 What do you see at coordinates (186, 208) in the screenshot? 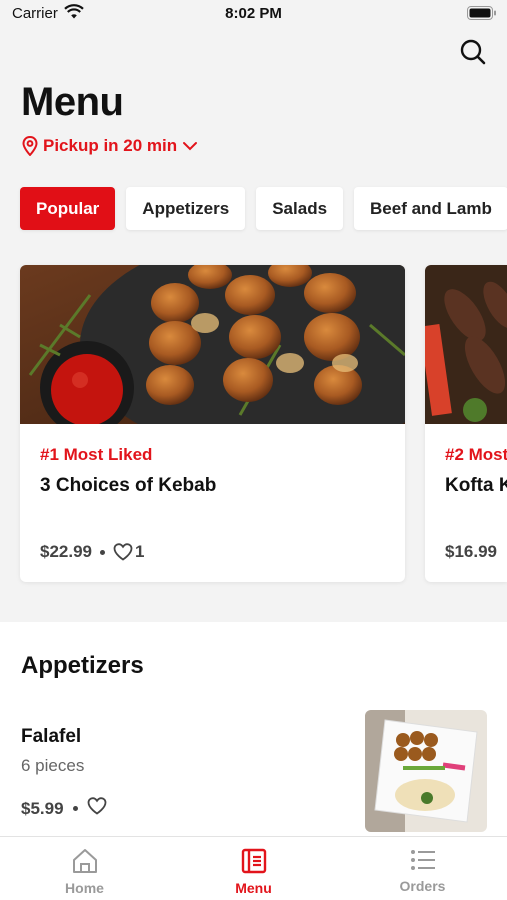
I see `category-appetizers: Appetizers` at bounding box center [186, 208].